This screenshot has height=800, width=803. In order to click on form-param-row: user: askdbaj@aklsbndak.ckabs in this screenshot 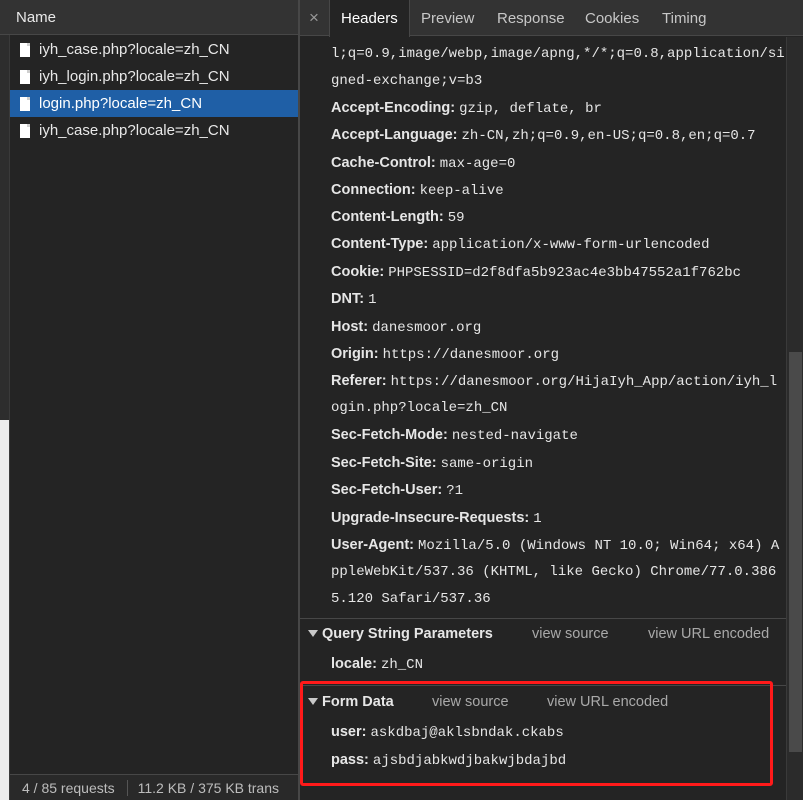, I will do `click(447, 732)`.